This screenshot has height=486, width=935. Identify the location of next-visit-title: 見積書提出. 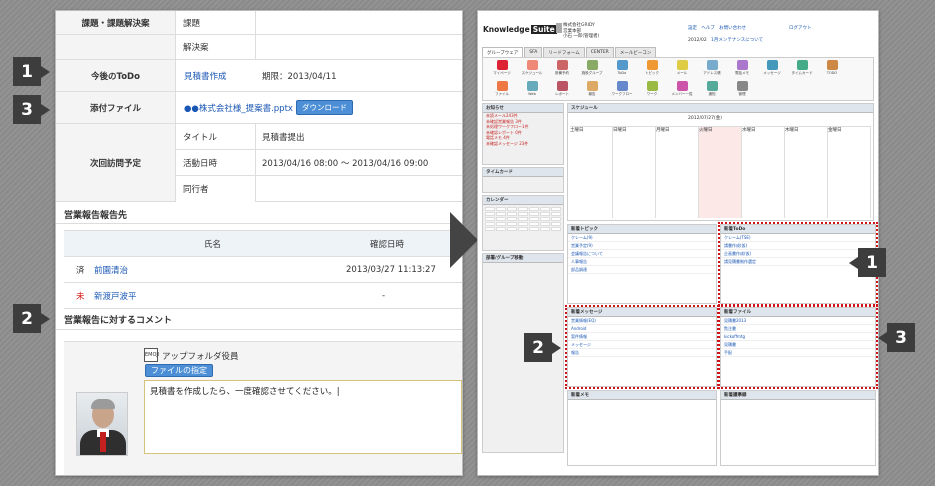
(283, 137).